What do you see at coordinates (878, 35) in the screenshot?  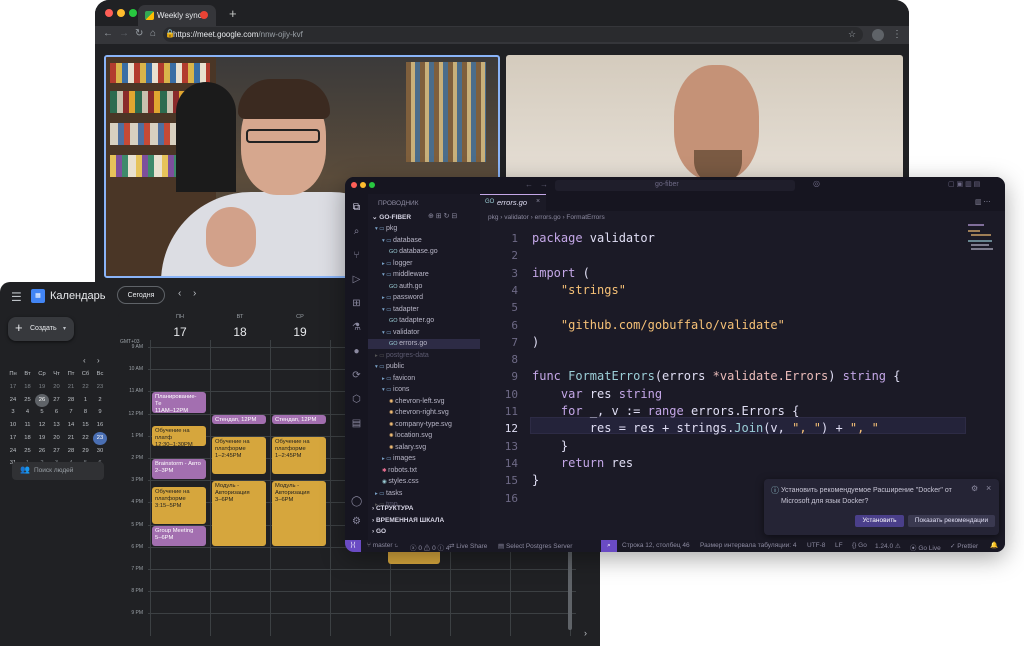 I see `profile-avatar` at bounding box center [878, 35].